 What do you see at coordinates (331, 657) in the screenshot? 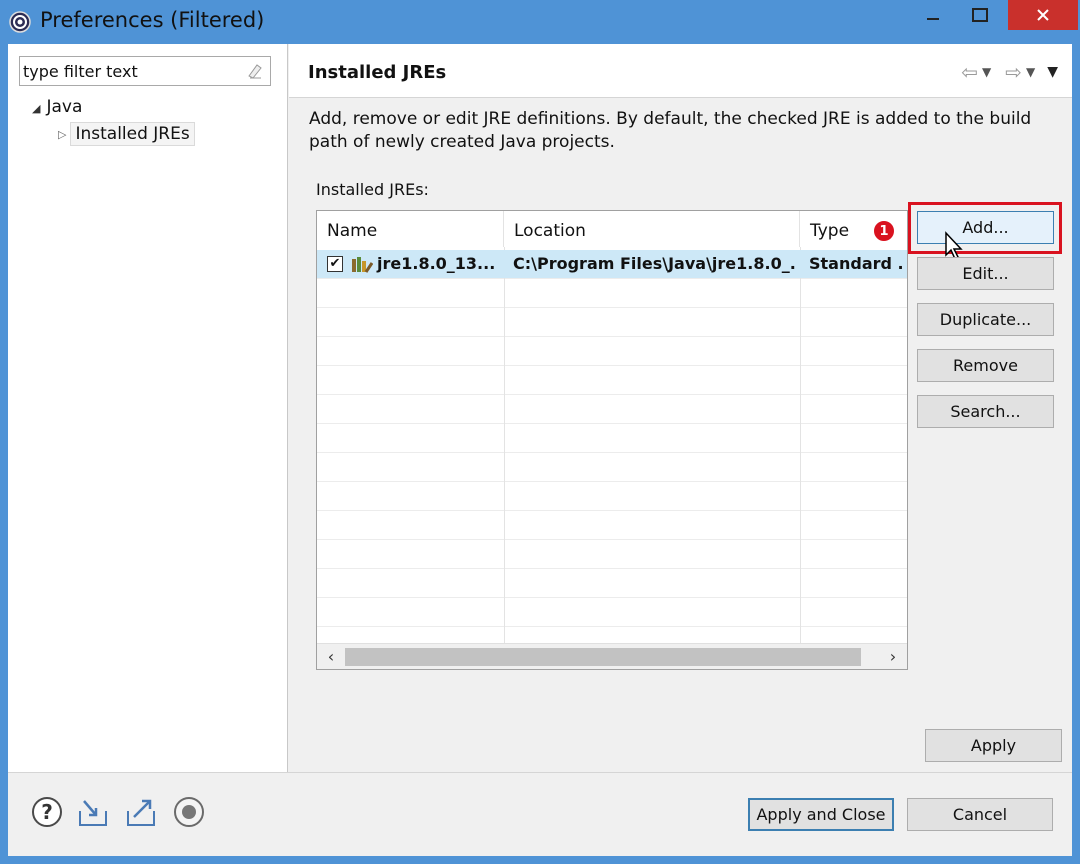
I see `scroll-left-icon: ‹` at bounding box center [331, 657].